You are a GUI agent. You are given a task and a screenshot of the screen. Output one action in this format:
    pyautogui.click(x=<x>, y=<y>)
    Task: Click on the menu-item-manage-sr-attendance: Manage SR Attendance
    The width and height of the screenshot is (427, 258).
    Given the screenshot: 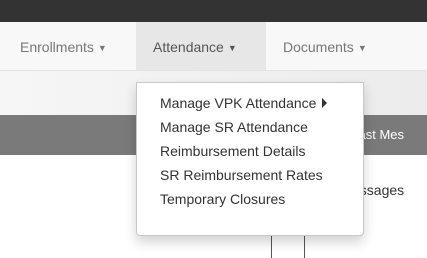 What is the action you would take?
    pyautogui.click(x=250, y=127)
    